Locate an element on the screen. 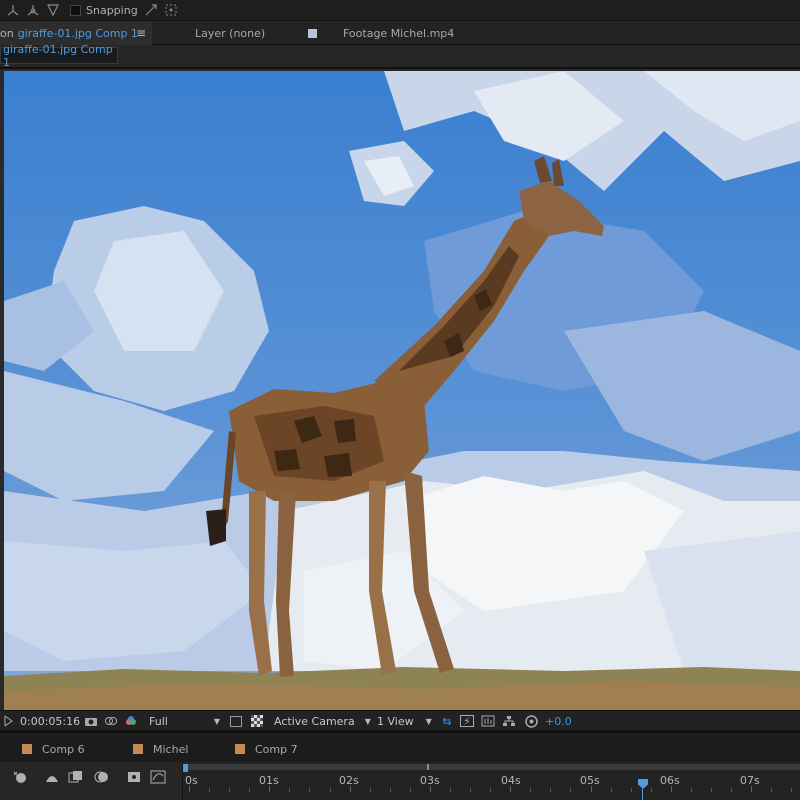 This screenshot has height=800, width=800. timeline-toggle-icon is located at coordinates (488, 721).